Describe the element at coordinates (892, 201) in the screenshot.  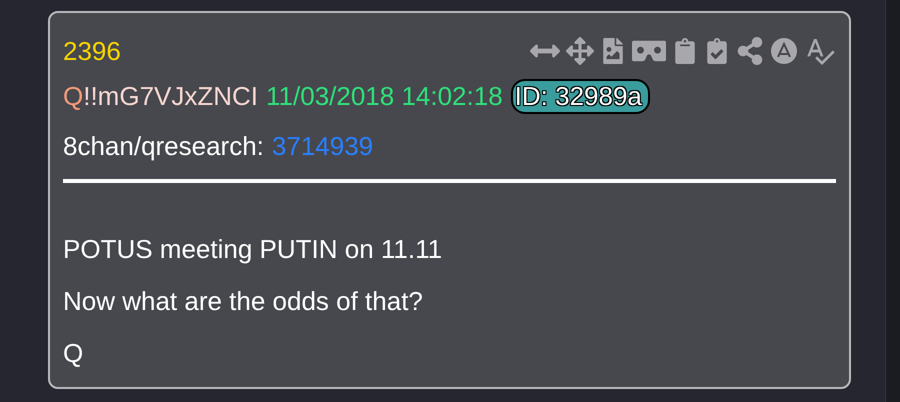
I see `scrollbar` at that location.